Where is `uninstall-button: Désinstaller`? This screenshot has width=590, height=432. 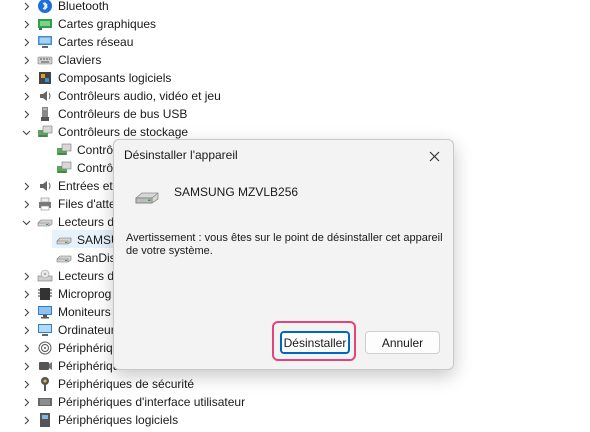
uninstall-button: Désinstaller is located at coordinates (315, 342).